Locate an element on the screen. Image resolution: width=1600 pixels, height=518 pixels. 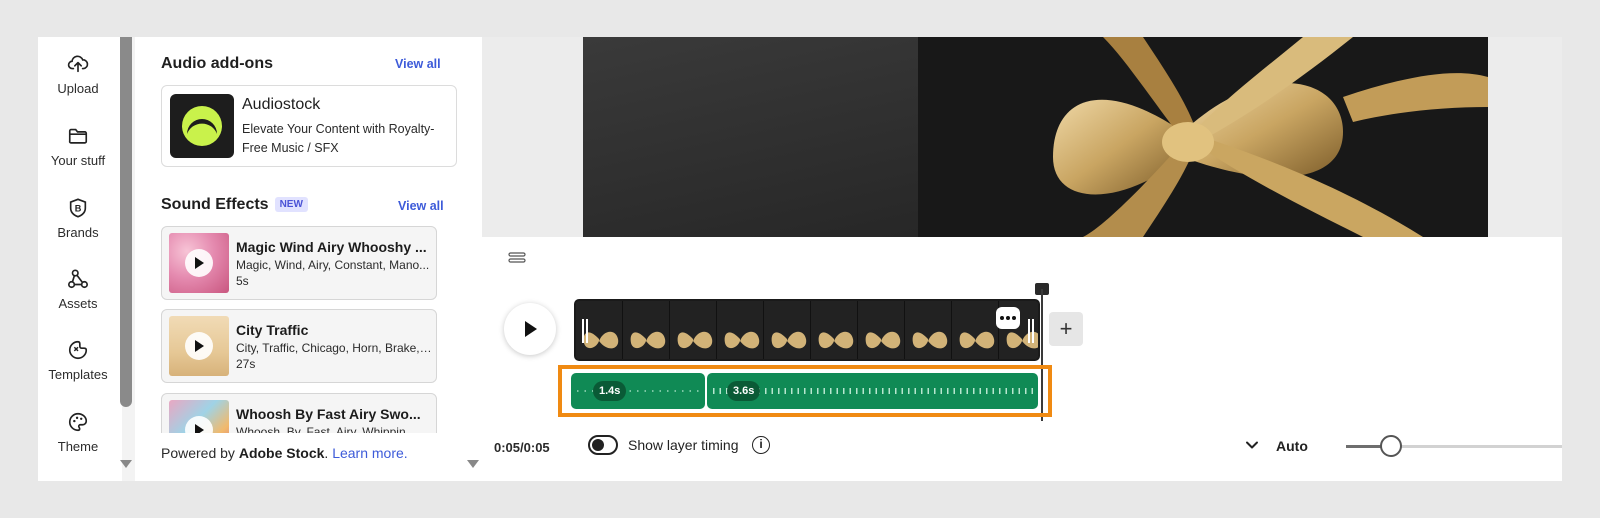
rail-item-theme: Theme is located at coordinates (78, 432).